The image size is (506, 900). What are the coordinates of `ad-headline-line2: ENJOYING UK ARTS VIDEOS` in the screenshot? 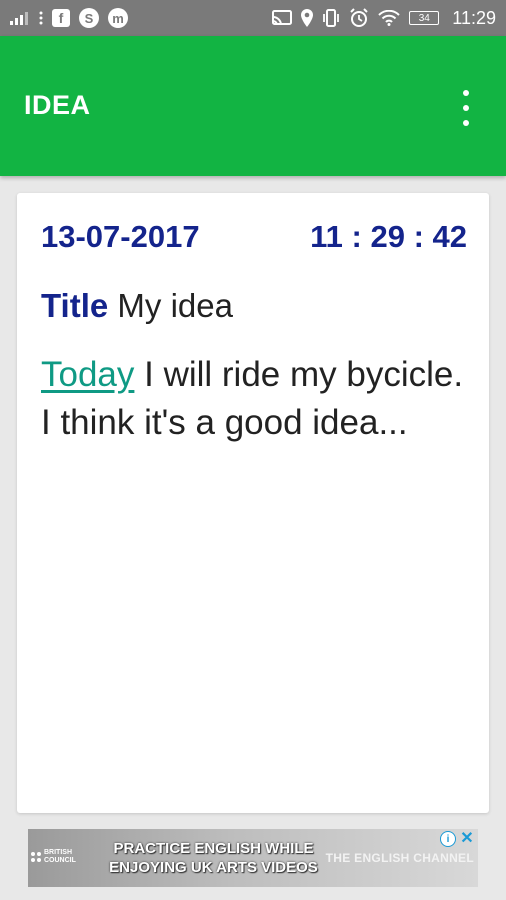 It's located at (213, 867).